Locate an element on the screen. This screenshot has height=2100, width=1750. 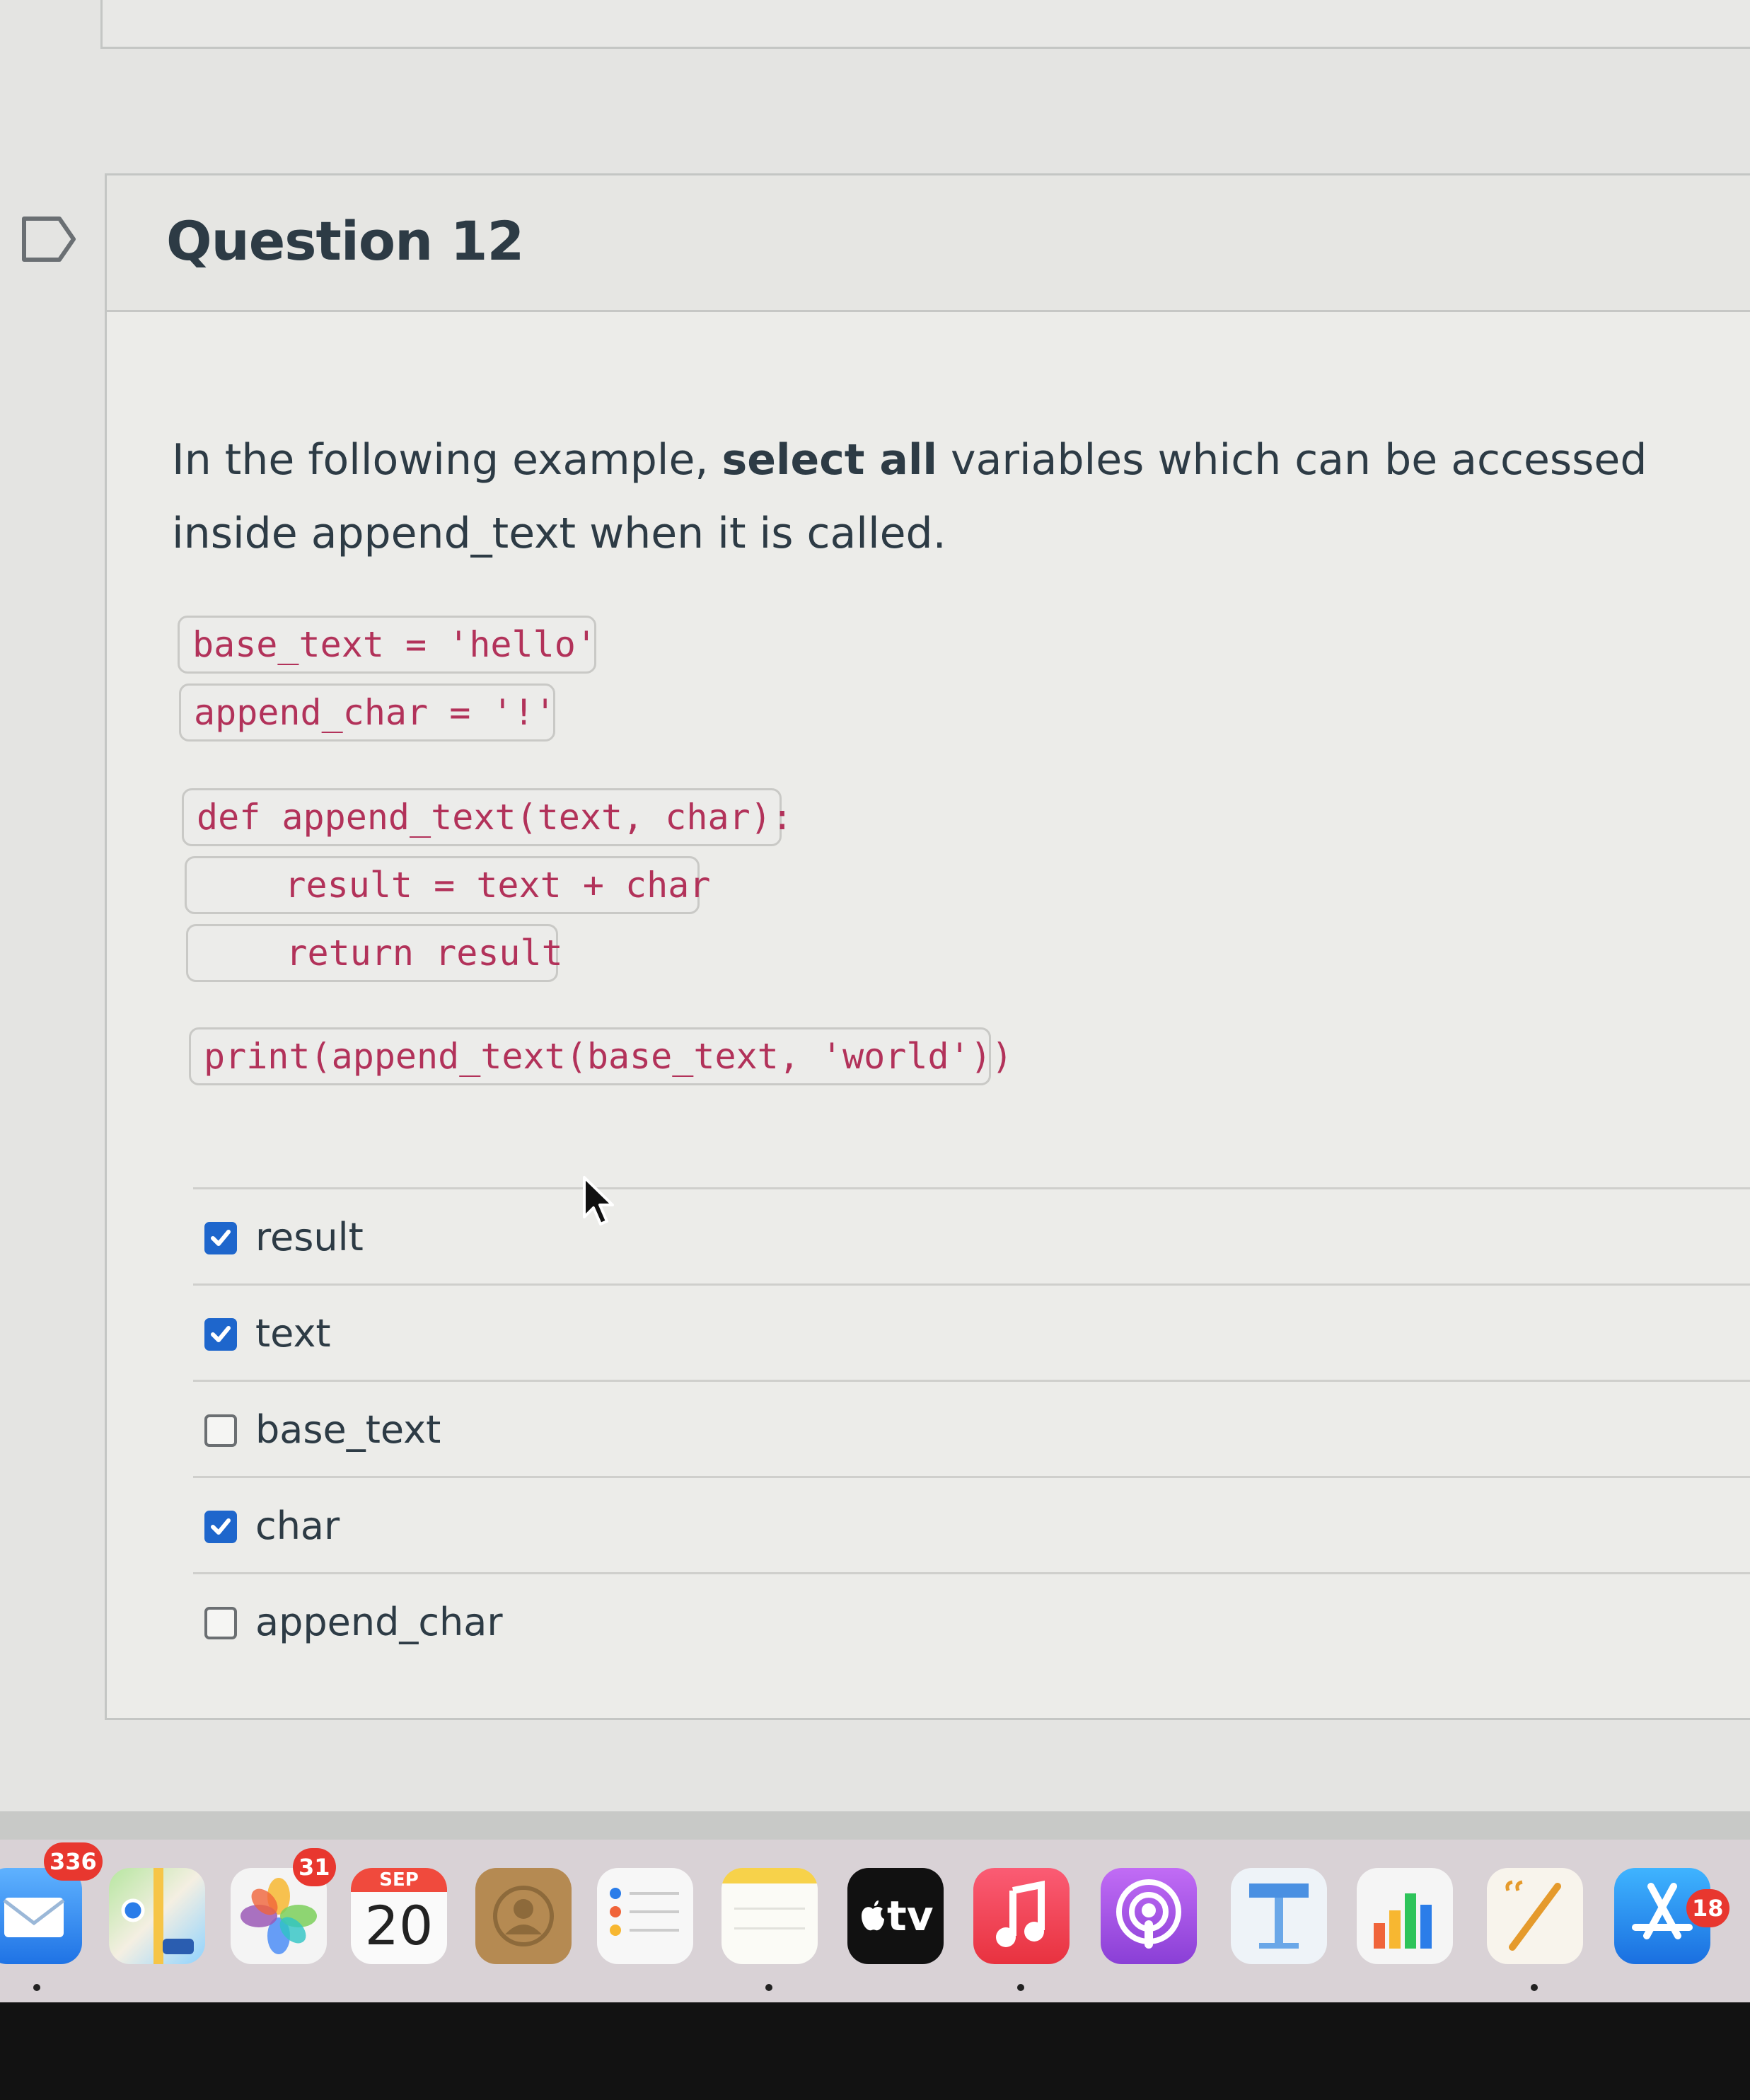
pages-app-icon is located at coordinates (1535, 1916).